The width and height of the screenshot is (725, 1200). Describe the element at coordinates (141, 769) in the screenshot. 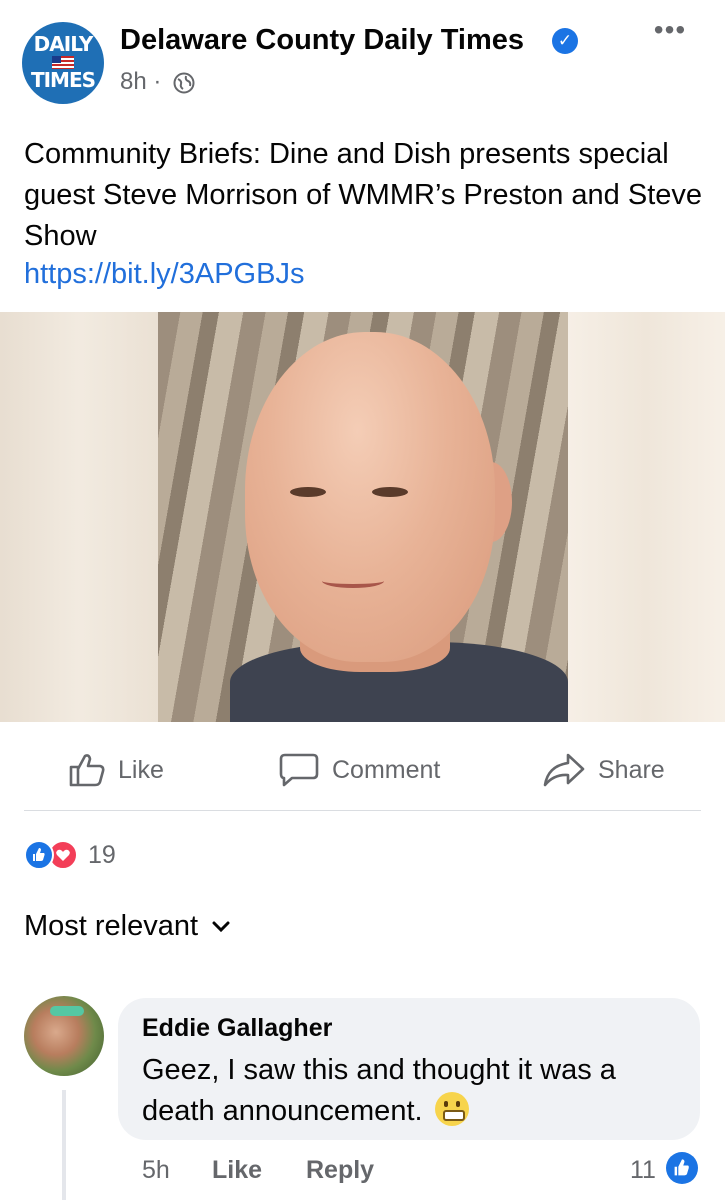

I see `like-label: Like` at that location.